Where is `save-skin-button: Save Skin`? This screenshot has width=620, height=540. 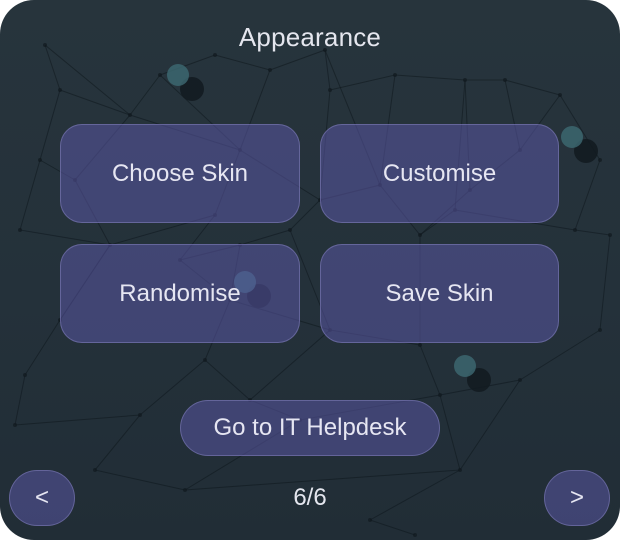
save-skin-button: Save Skin is located at coordinates (439, 293).